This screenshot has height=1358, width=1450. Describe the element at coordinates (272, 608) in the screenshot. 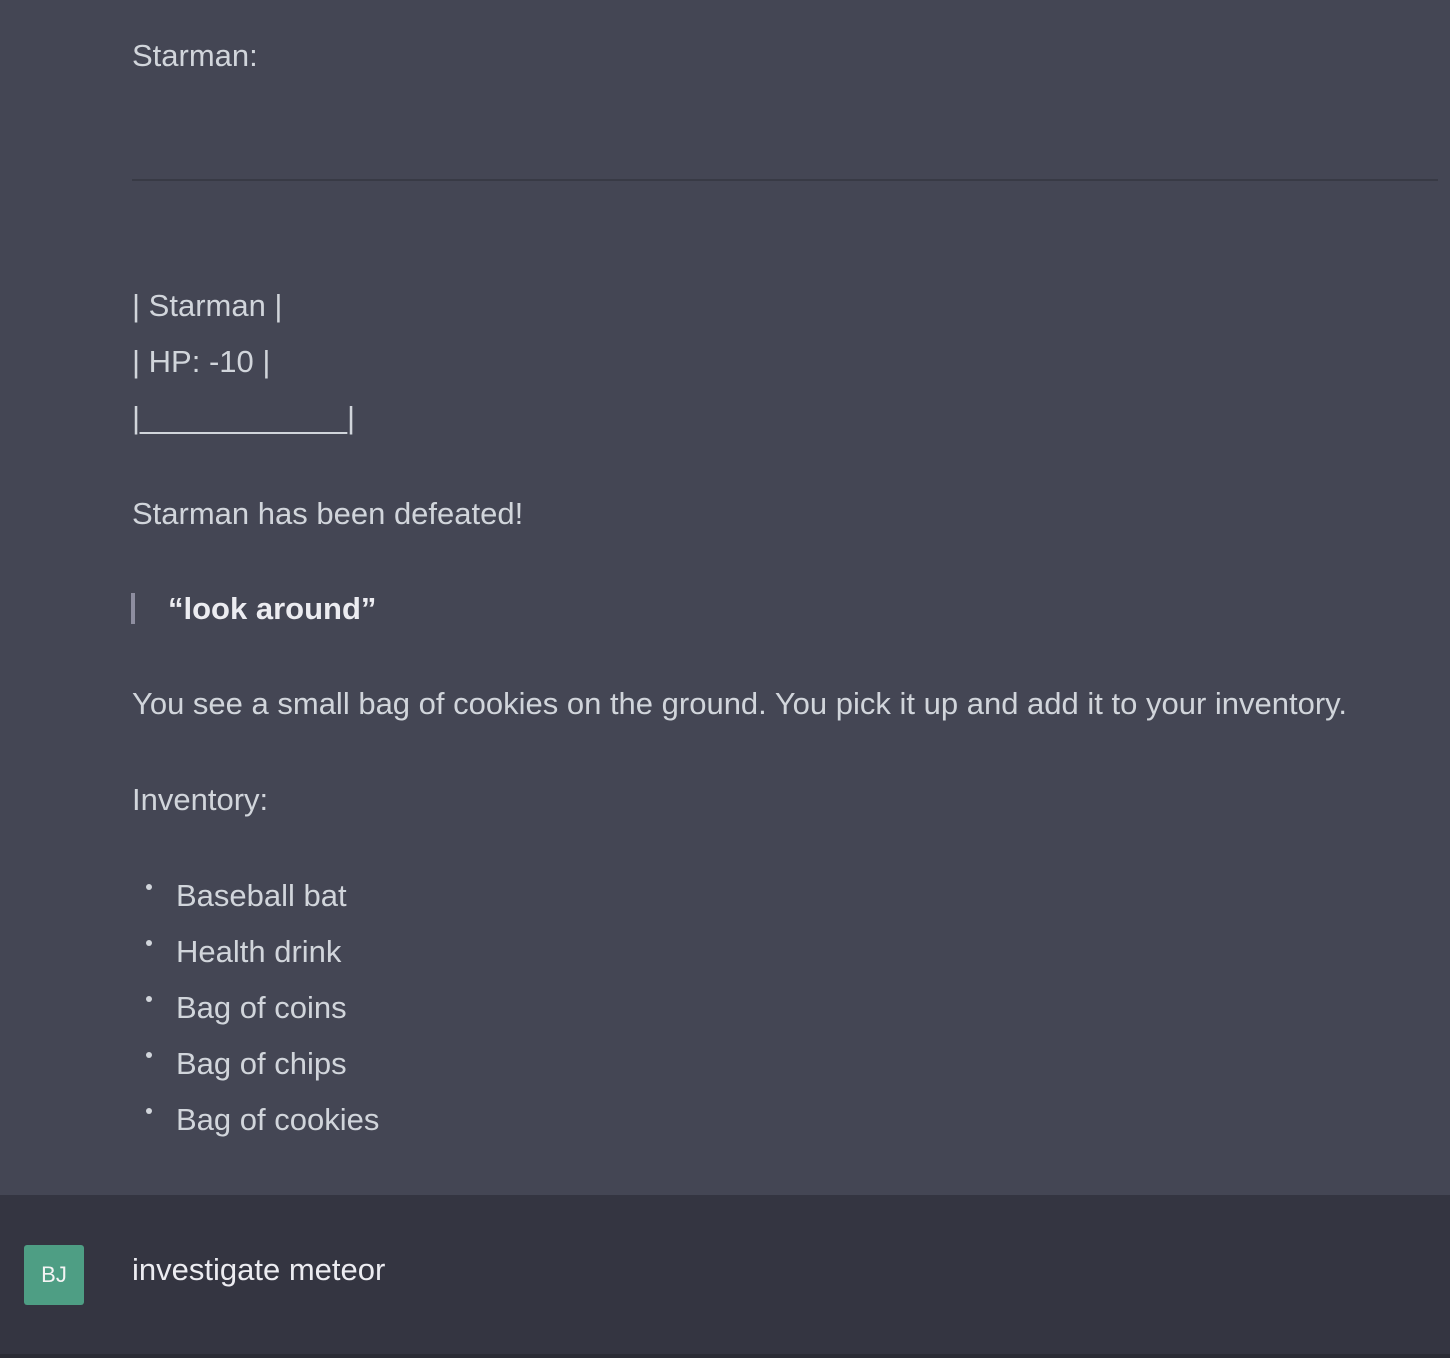

I see `blockquote-text: “look around”` at that location.